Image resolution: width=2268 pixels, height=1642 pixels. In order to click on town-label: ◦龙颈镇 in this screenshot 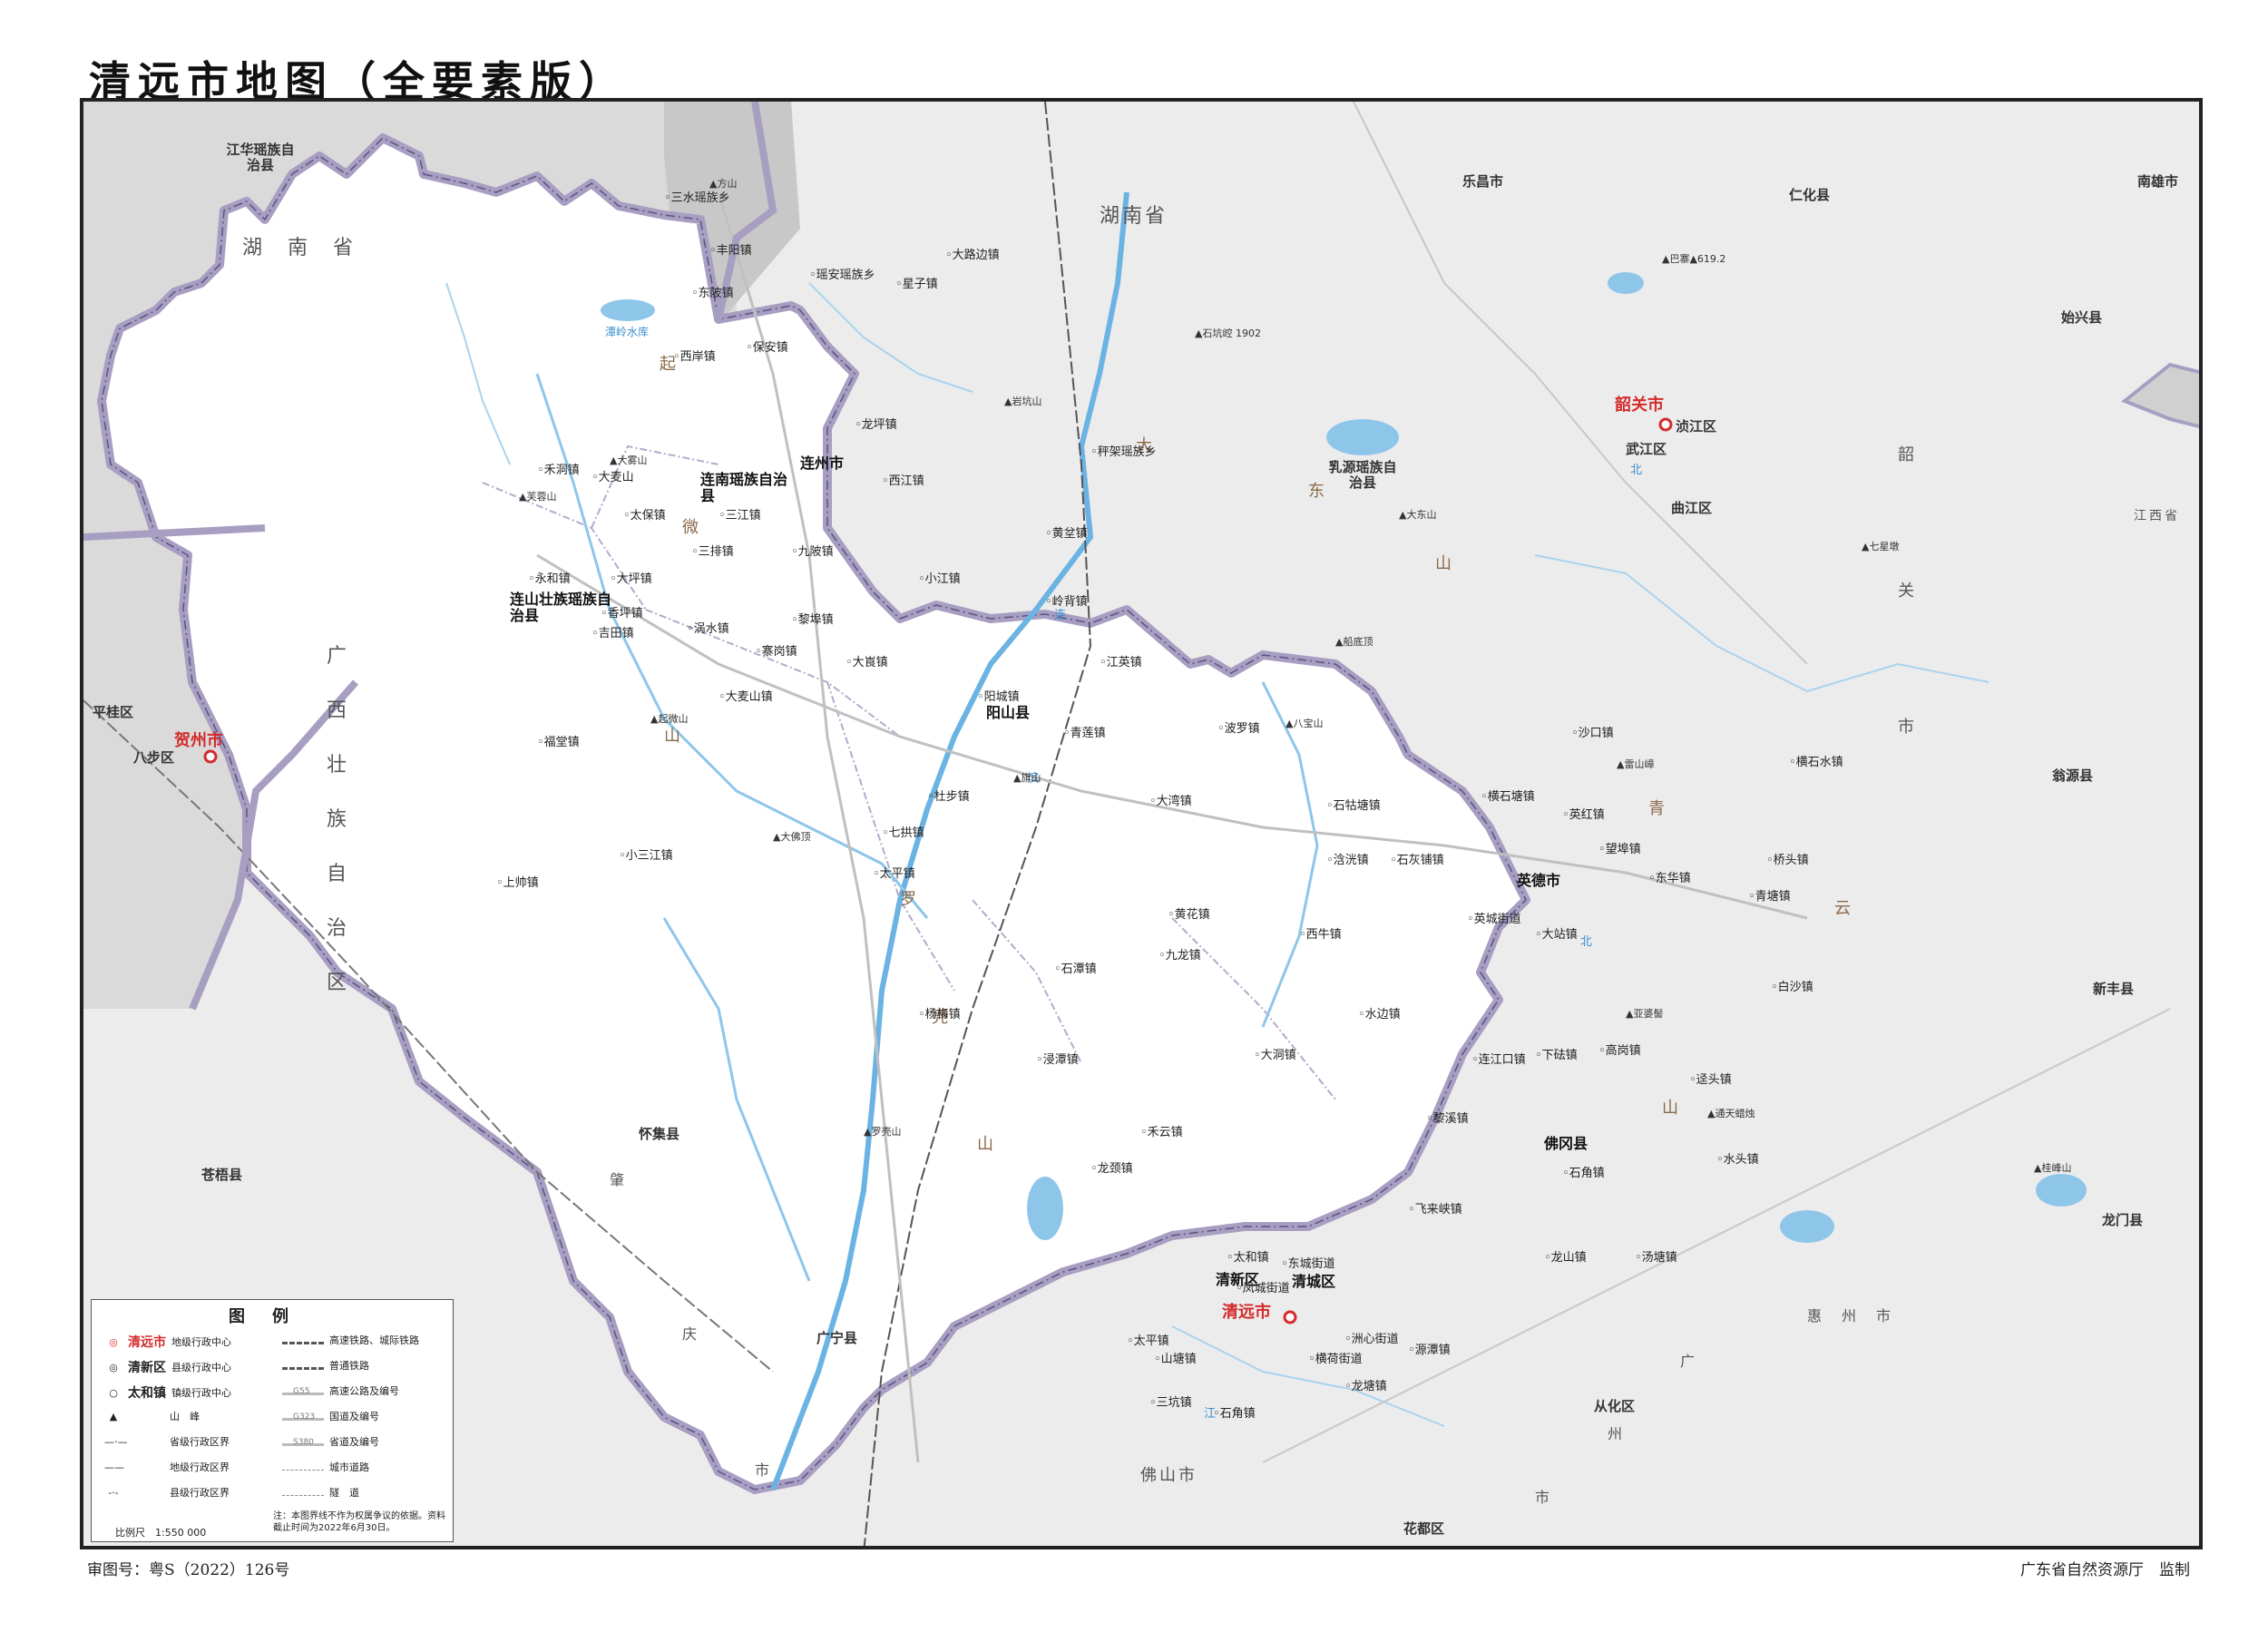, I will do `click(1111, 1169)`.